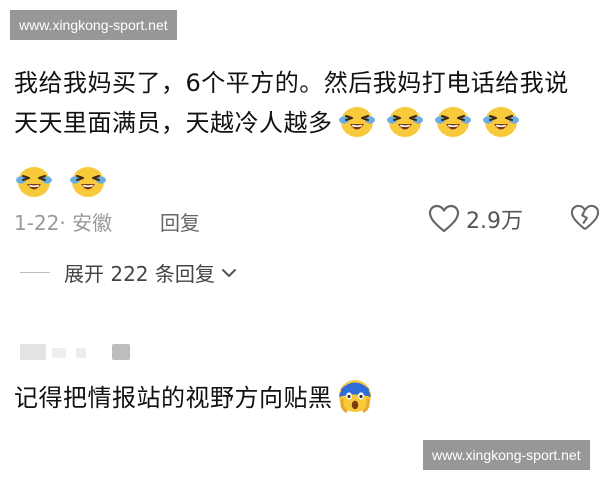 Image resolution: width=600 pixels, height=480 pixels. Describe the element at coordinates (429, 127) in the screenshot. I see `emoji-group-inline` at that location.